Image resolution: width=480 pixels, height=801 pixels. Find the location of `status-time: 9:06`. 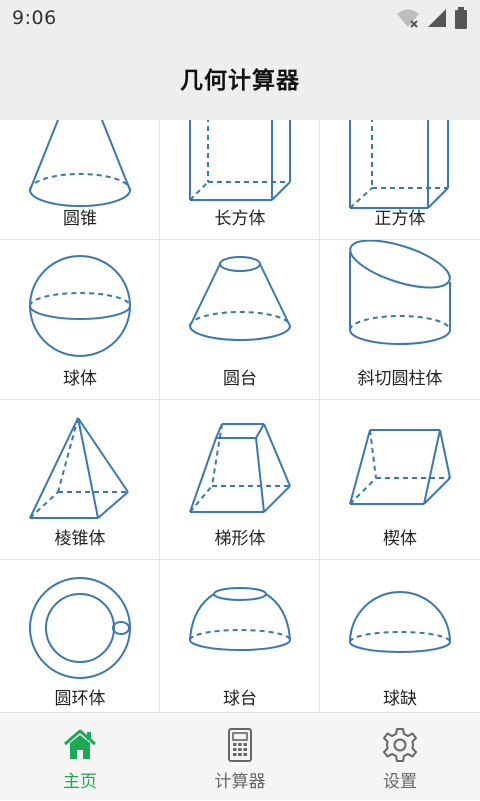

status-time: 9:06 is located at coordinates (34, 18).